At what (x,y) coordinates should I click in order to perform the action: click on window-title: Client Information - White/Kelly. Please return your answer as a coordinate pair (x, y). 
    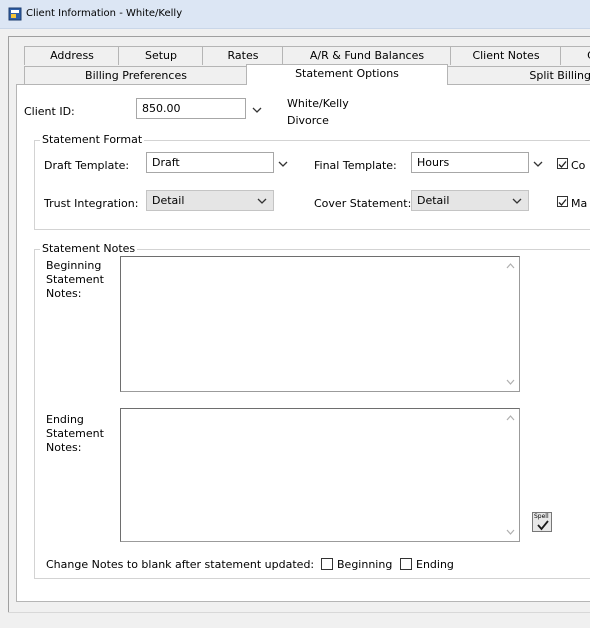
    Looking at the image, I should click on (104, 13).